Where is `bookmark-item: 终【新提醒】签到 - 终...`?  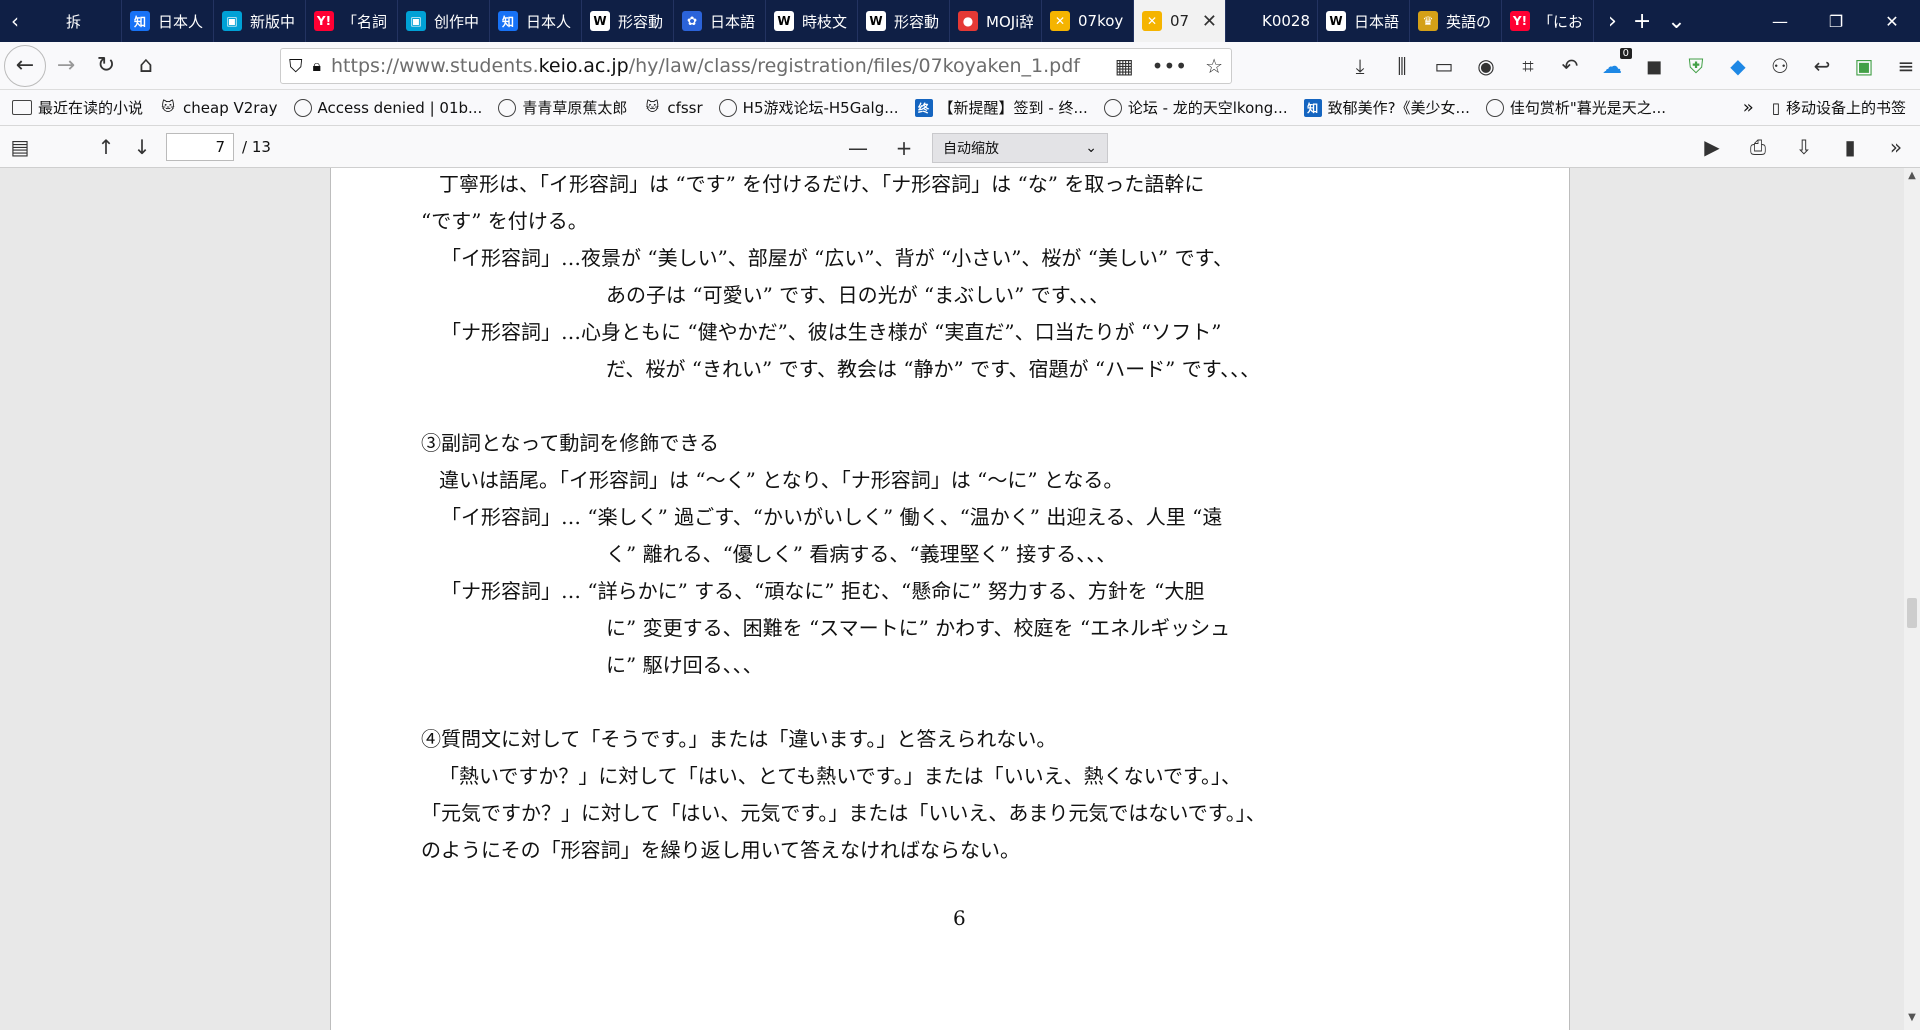 bookmark-item: 终【新提醒】签到 - 终... is located at coordinates (1001, 107).